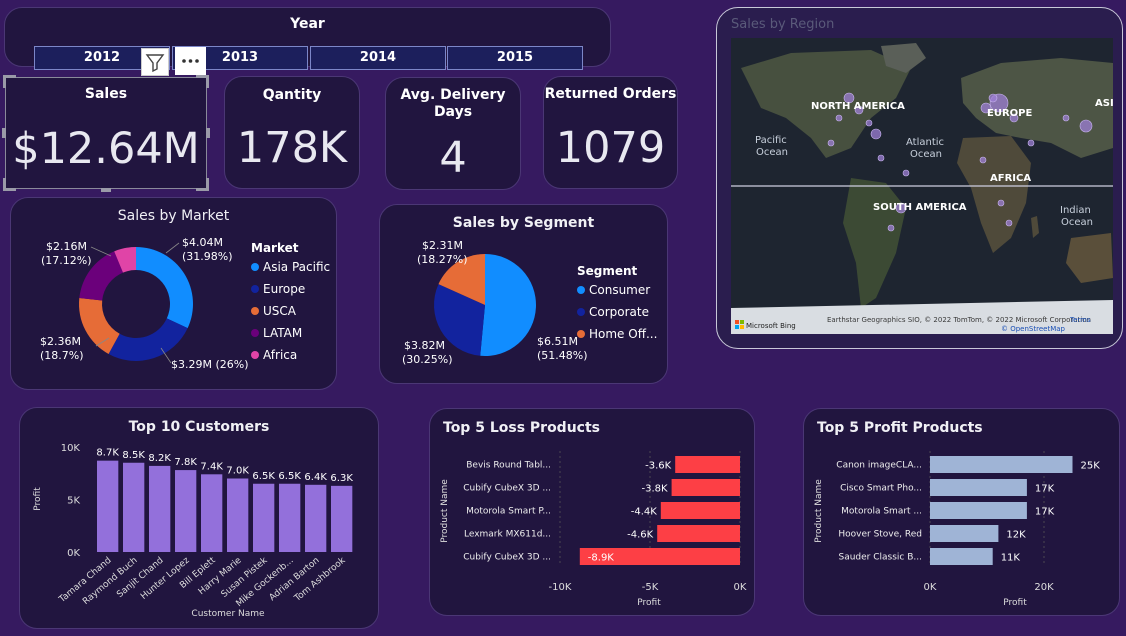 The image size is (1126, 636). I want to click on kpi-returned-card: Returned Orders 1079, so click(610, 132).